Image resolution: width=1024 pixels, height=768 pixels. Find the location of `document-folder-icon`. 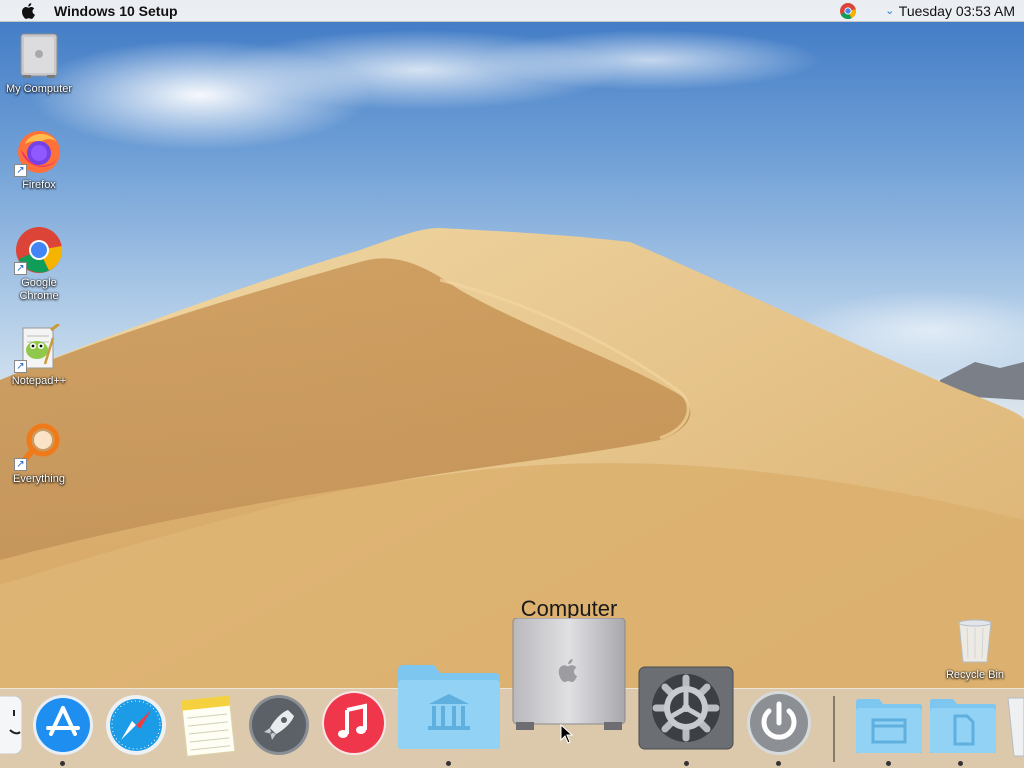

document-folder-icon is located at coordinates (963, 726).